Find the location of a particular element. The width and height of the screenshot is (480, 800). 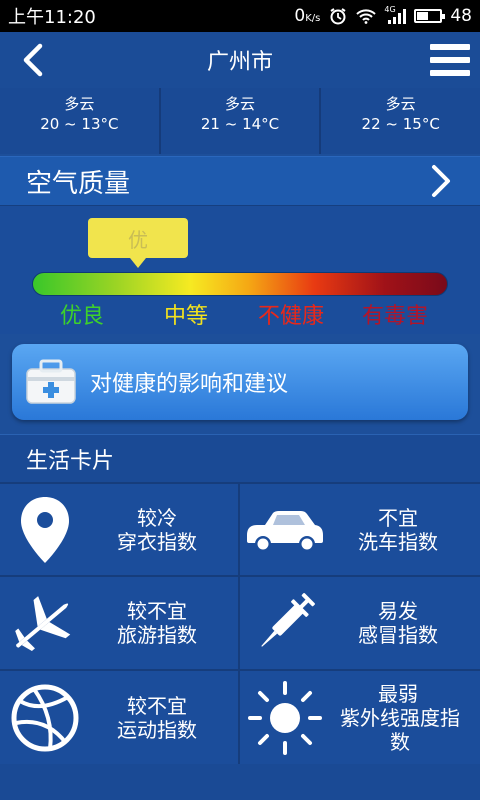

card-value: 不宜 is located at coordinates (398, 517).